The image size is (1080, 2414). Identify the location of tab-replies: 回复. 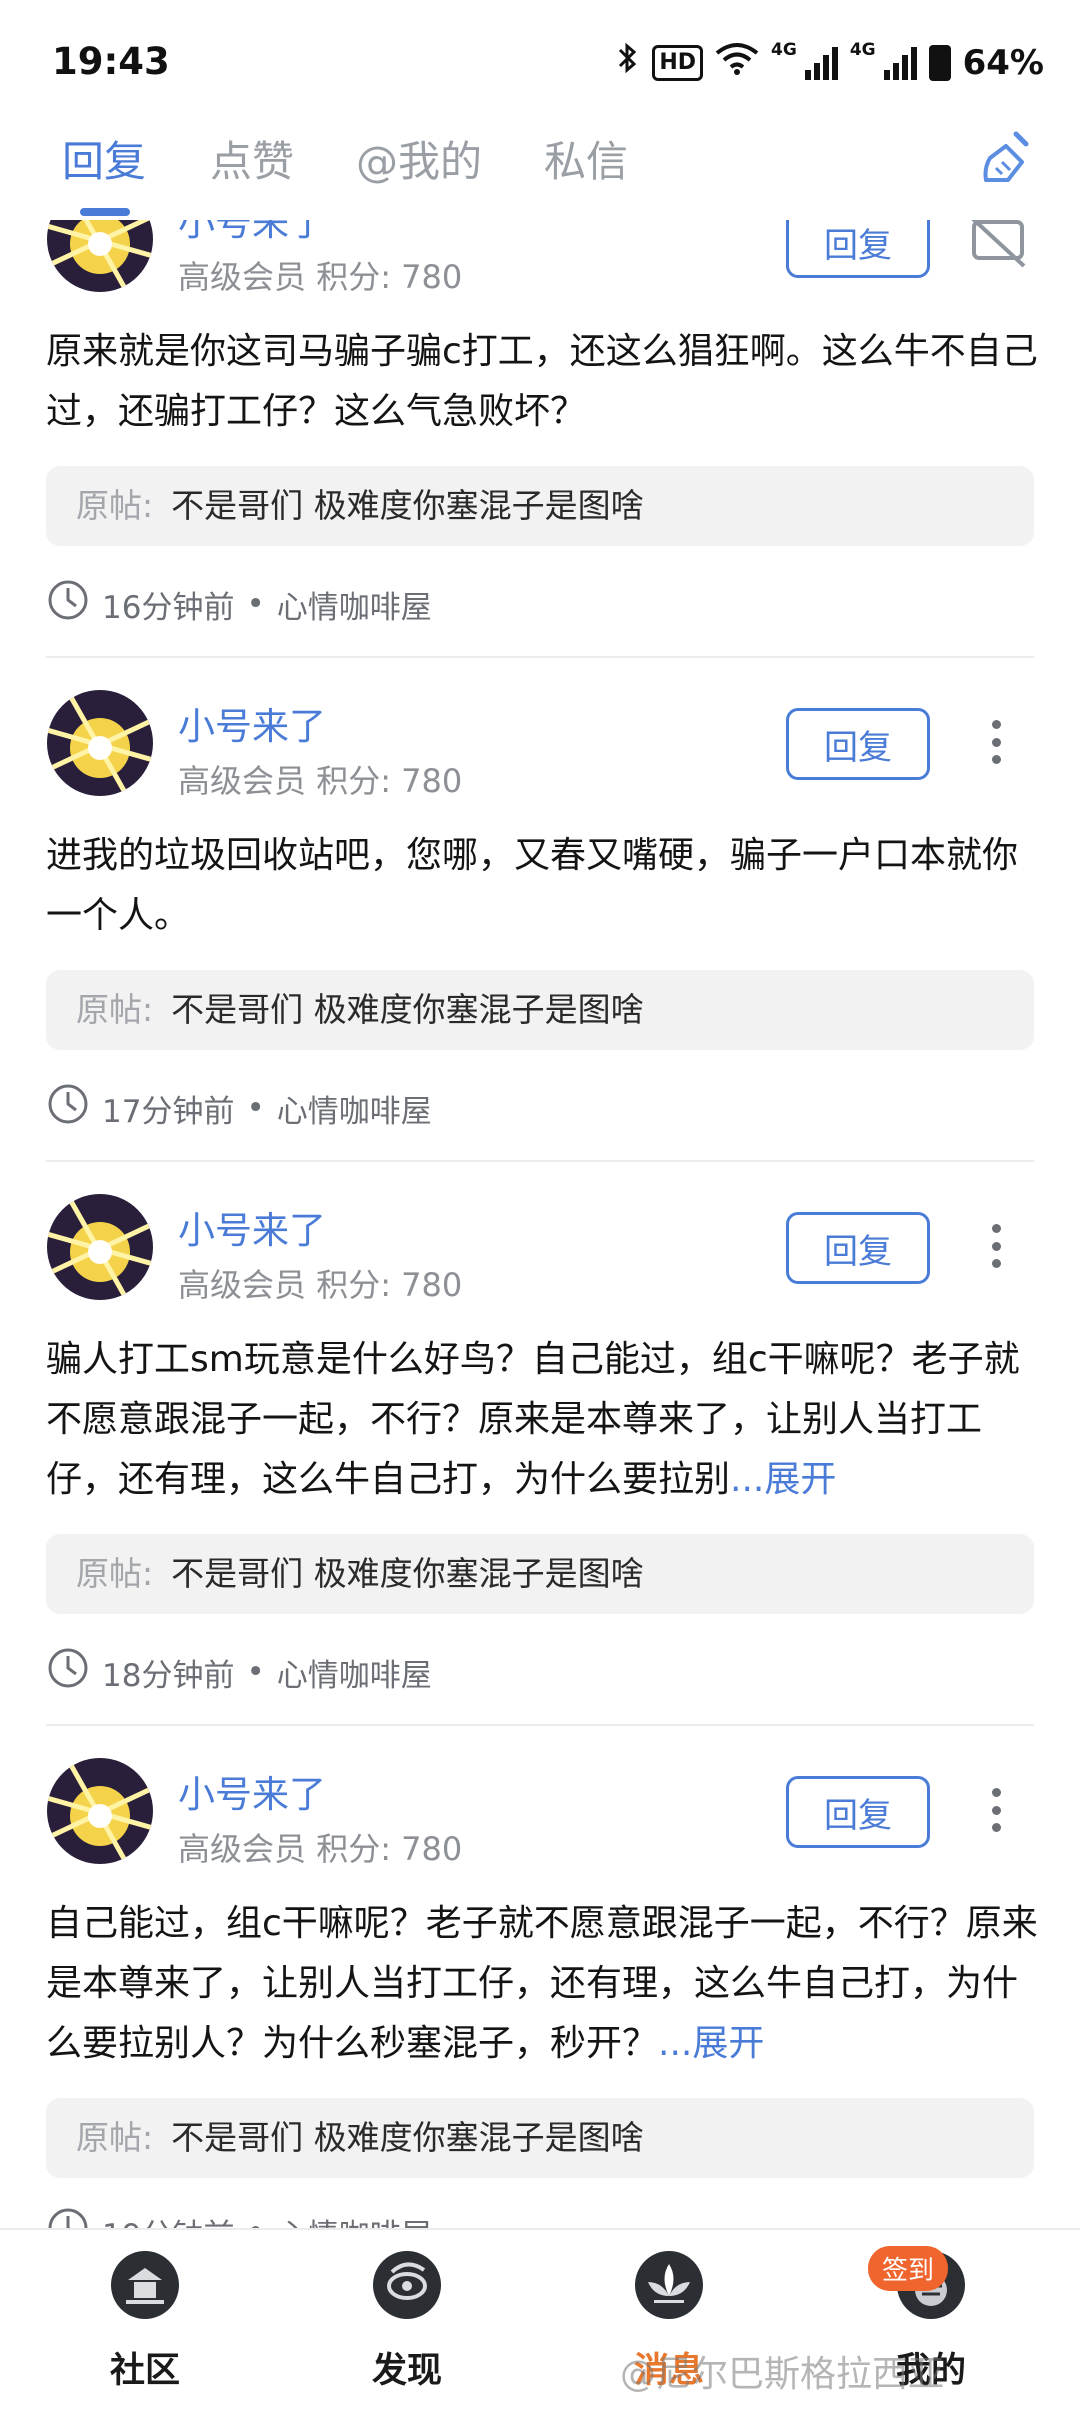
(104, 158).